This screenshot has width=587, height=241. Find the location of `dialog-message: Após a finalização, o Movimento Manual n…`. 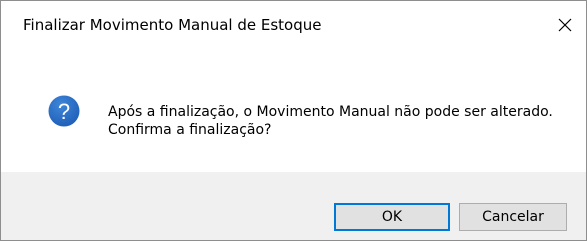

dialog-message: Após a finalização, o Movimento Manual n… is located at coordinates (330, 121).